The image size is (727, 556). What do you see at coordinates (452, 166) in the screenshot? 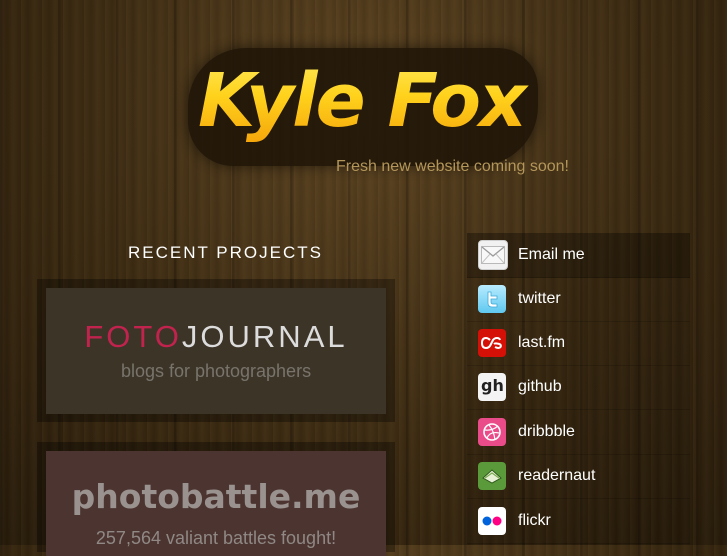
I see `tagline: Fresh new website coming soon!` at bounding box center [452, 166].